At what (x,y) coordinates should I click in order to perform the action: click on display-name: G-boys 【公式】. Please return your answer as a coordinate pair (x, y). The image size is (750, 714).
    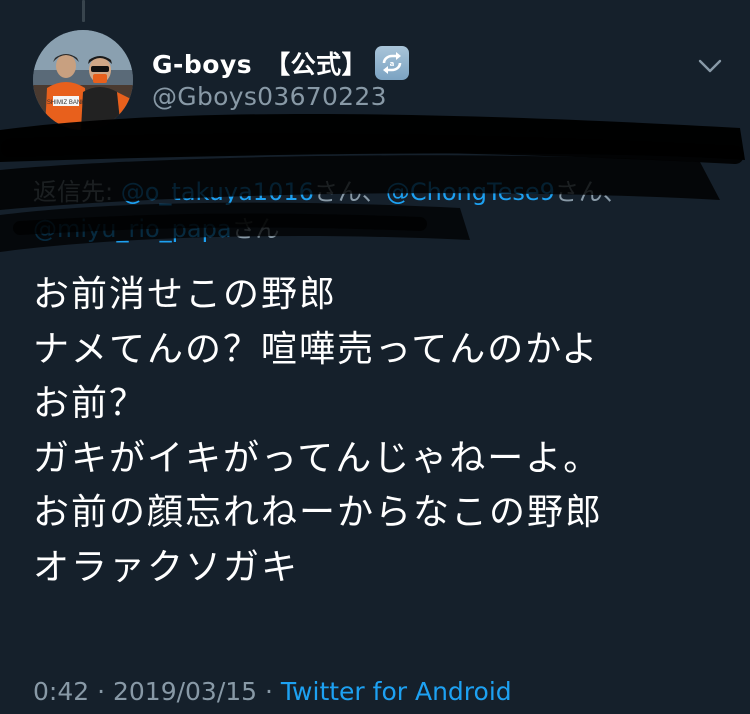
    Looking at the image, I should click on (259, 63).